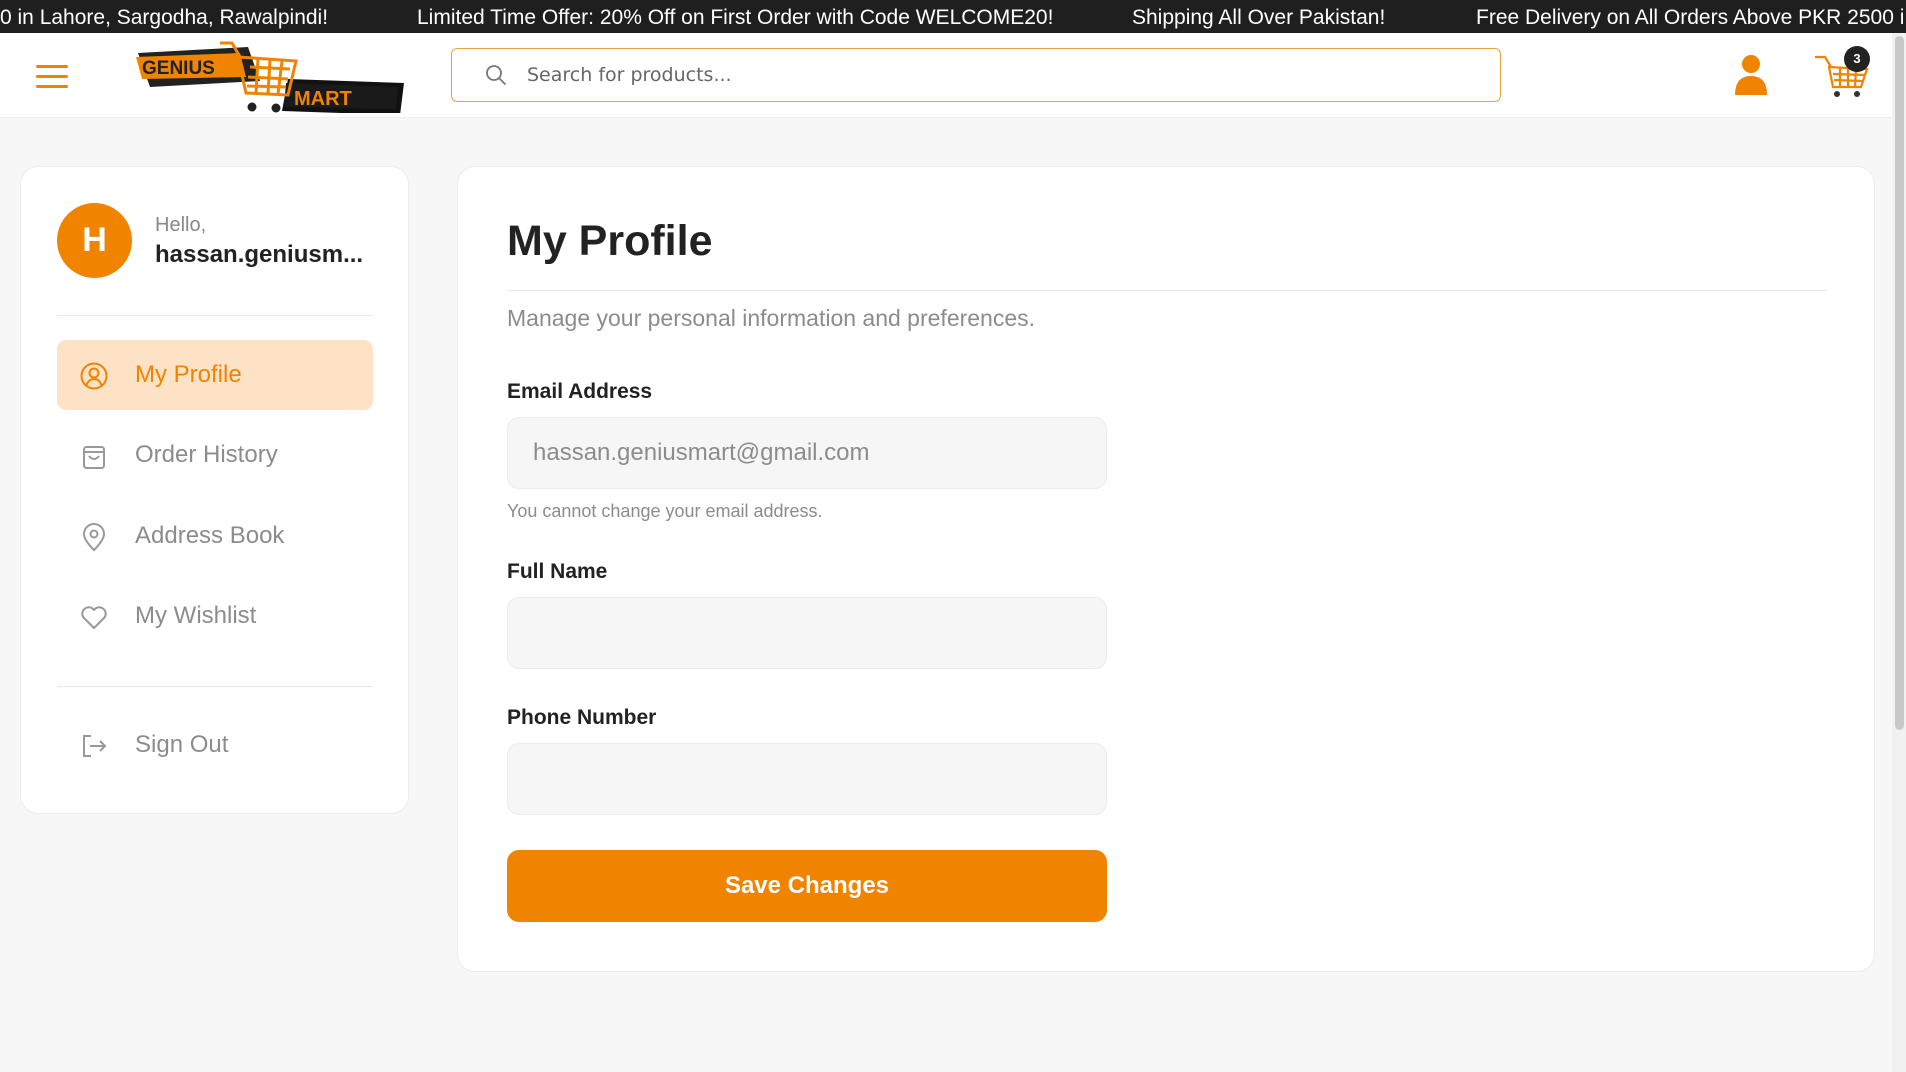 The height and width of the screenshot is (1072, 1906). Describe the element at coordinates (1259, 17) in the screenshot. I see `announcement-text: Shipping All Over Pakistan!` at that location.